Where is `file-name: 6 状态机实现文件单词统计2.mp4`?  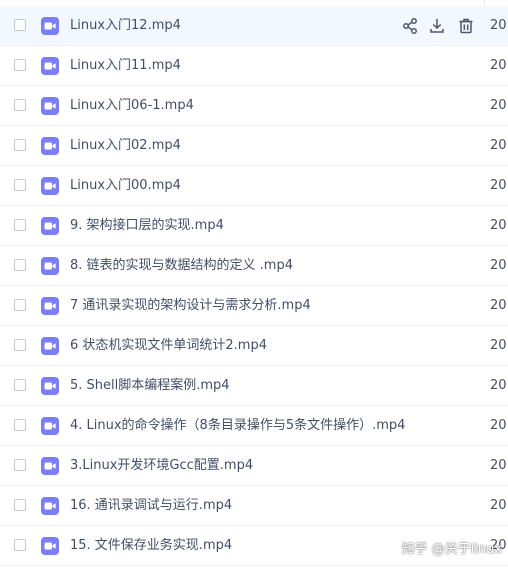 file-name: 6 状态机实现文件单词统计2.mp4 is located at coordinates (168, 346).